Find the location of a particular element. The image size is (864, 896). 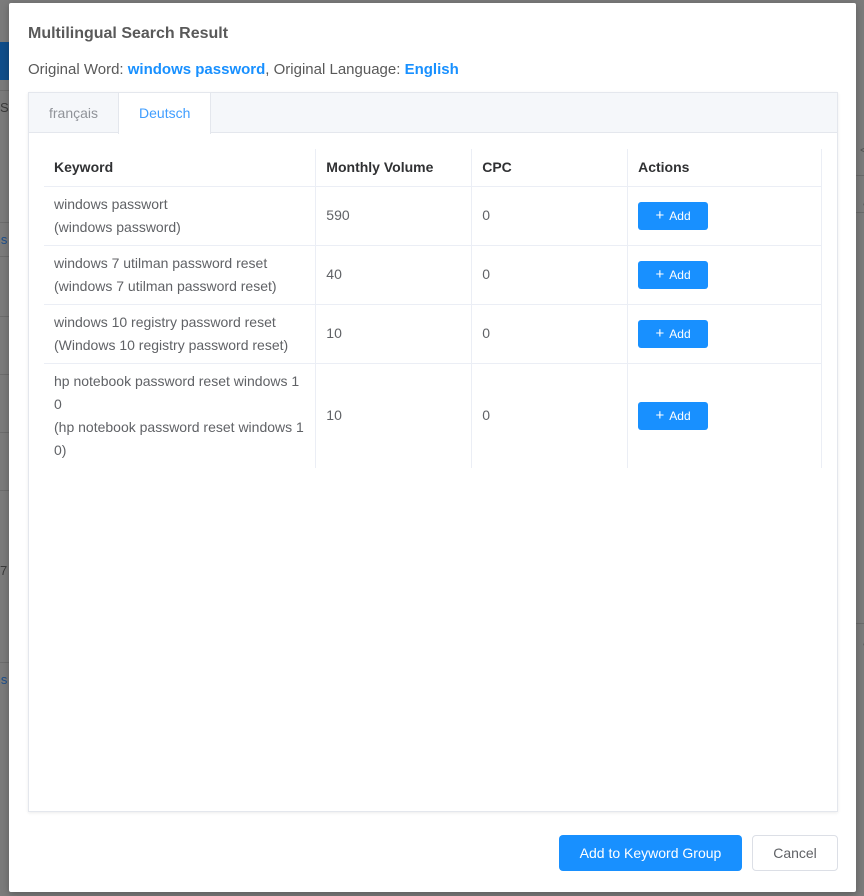

background-page-right is located at coordinates (860, 448).